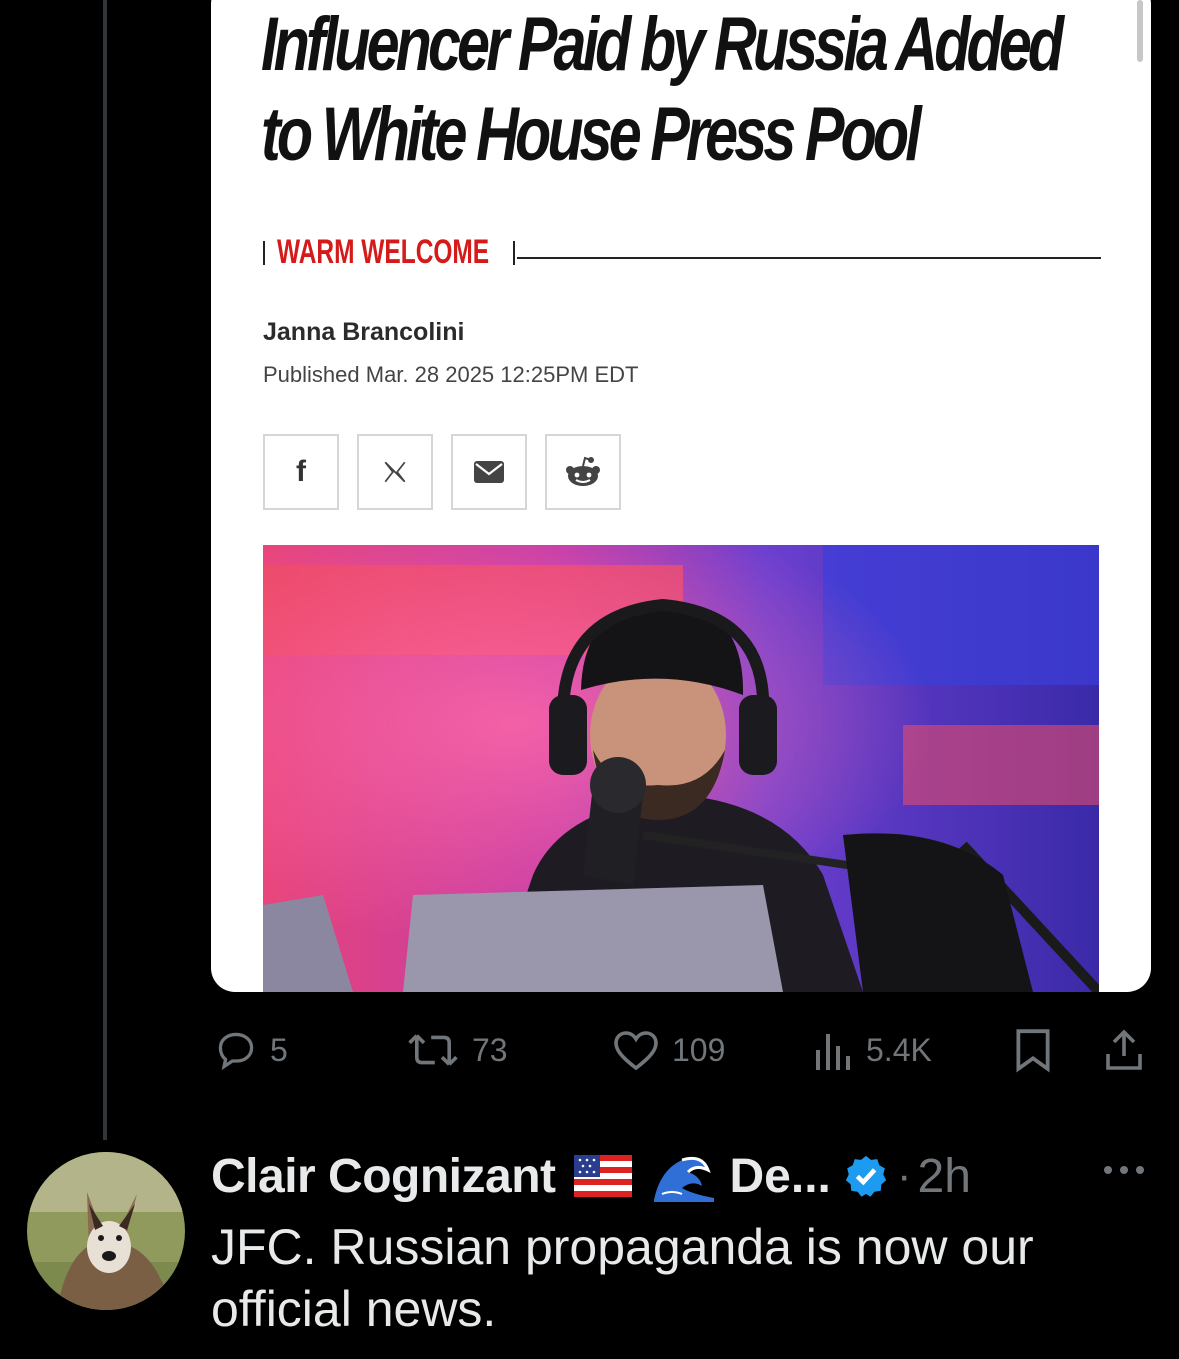 The image size is (1179, 1359). I want to click on share-button, so click(1124, 1050).